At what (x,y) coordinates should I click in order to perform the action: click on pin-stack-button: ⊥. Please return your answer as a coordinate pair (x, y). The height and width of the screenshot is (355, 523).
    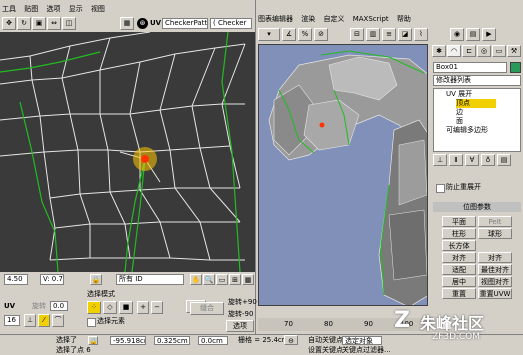
    Looking at the image, I should click on (440, 160).